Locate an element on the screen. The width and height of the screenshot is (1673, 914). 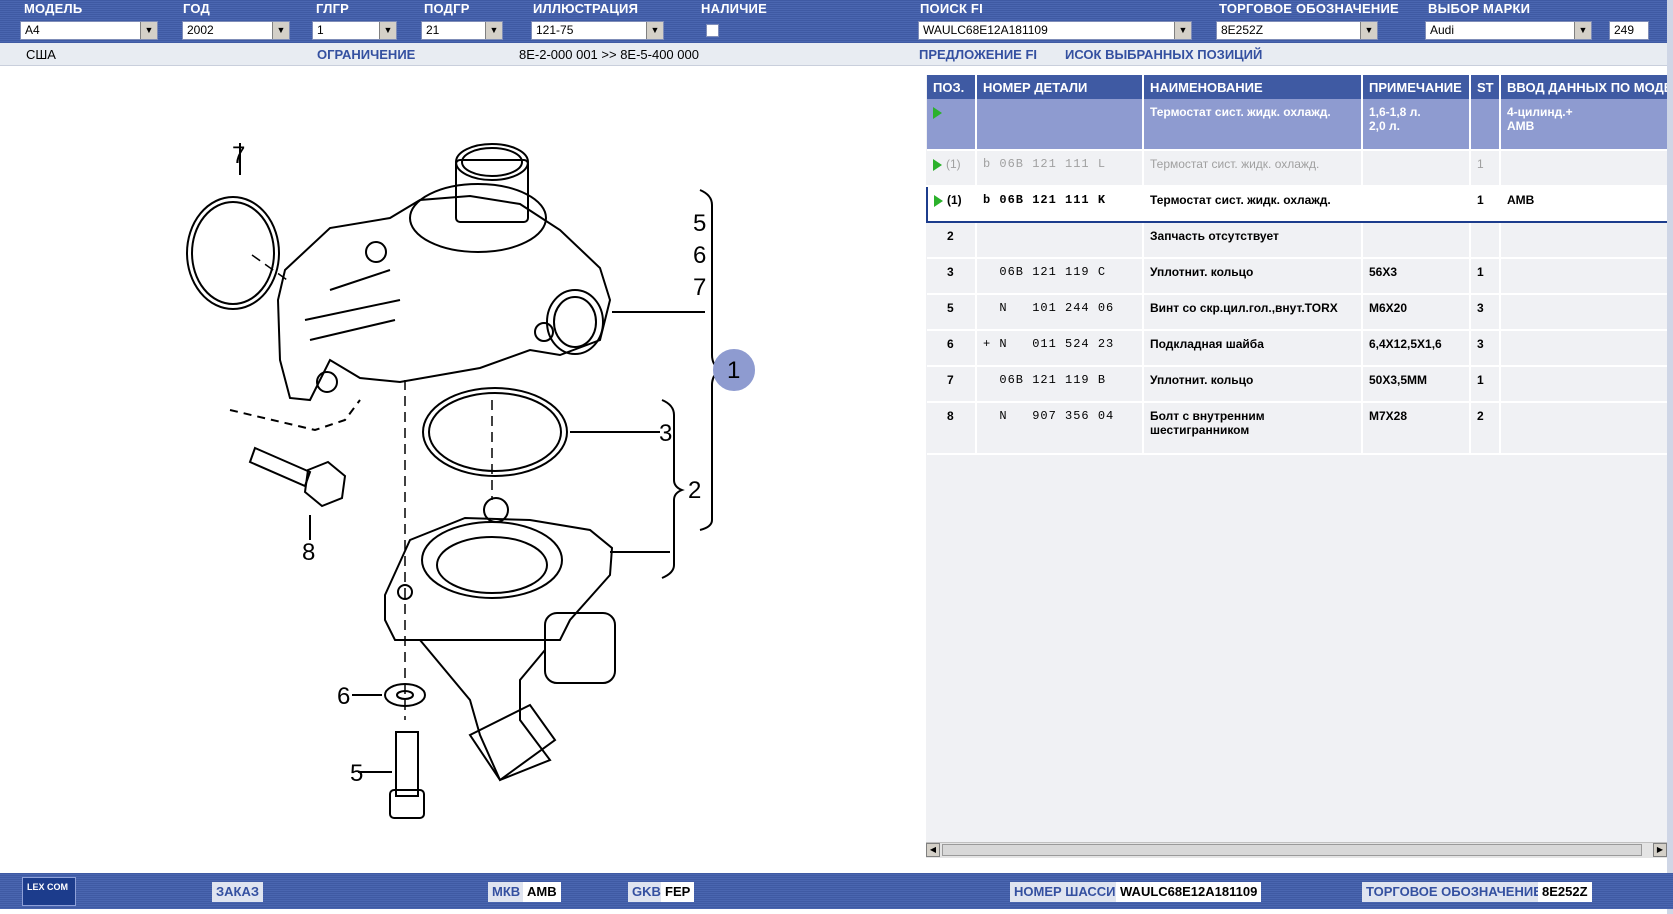
col-st: ST is located at coordinates (1485, 87).